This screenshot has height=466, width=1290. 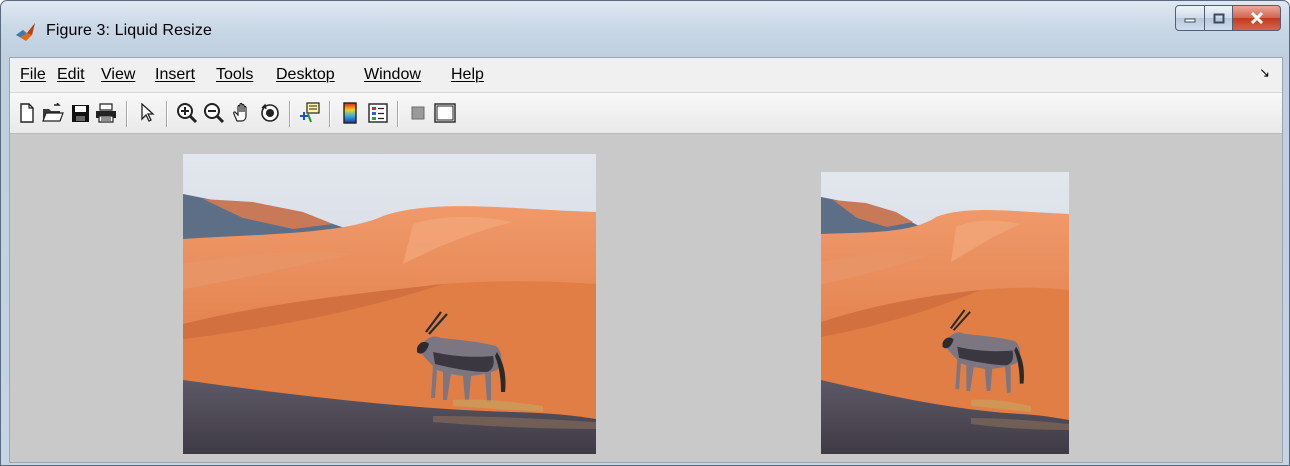 I want to click on maximize-icon, so click(x=1218, y=18).